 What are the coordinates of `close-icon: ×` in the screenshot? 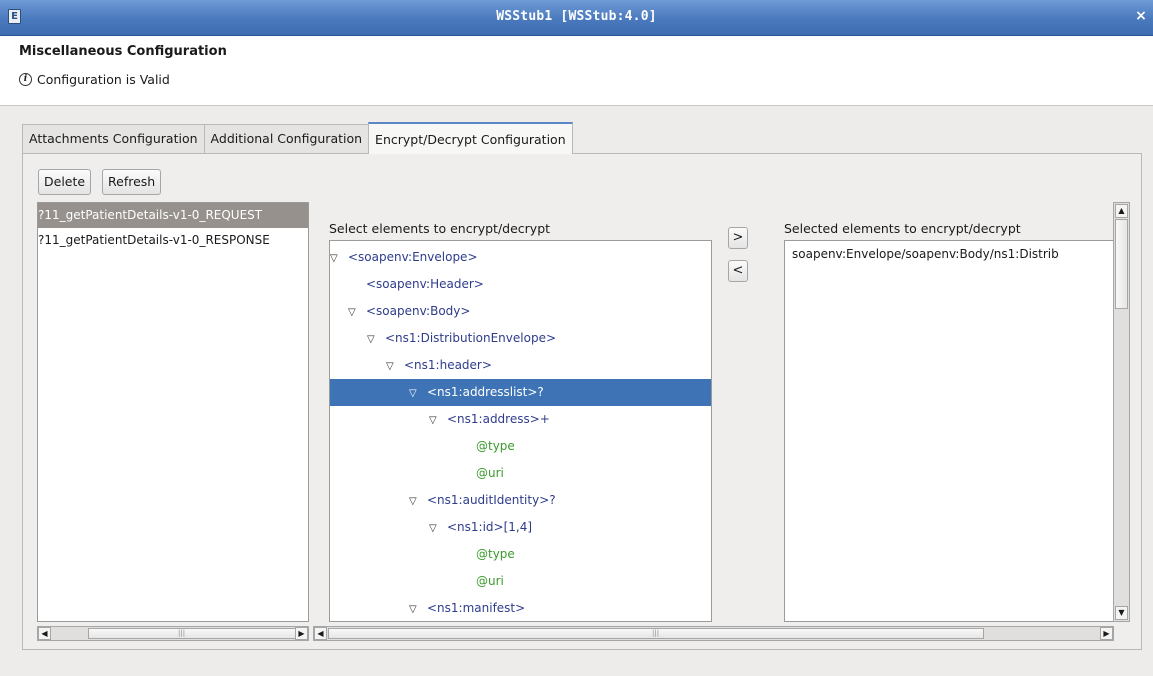 It's located at (1141, 16).